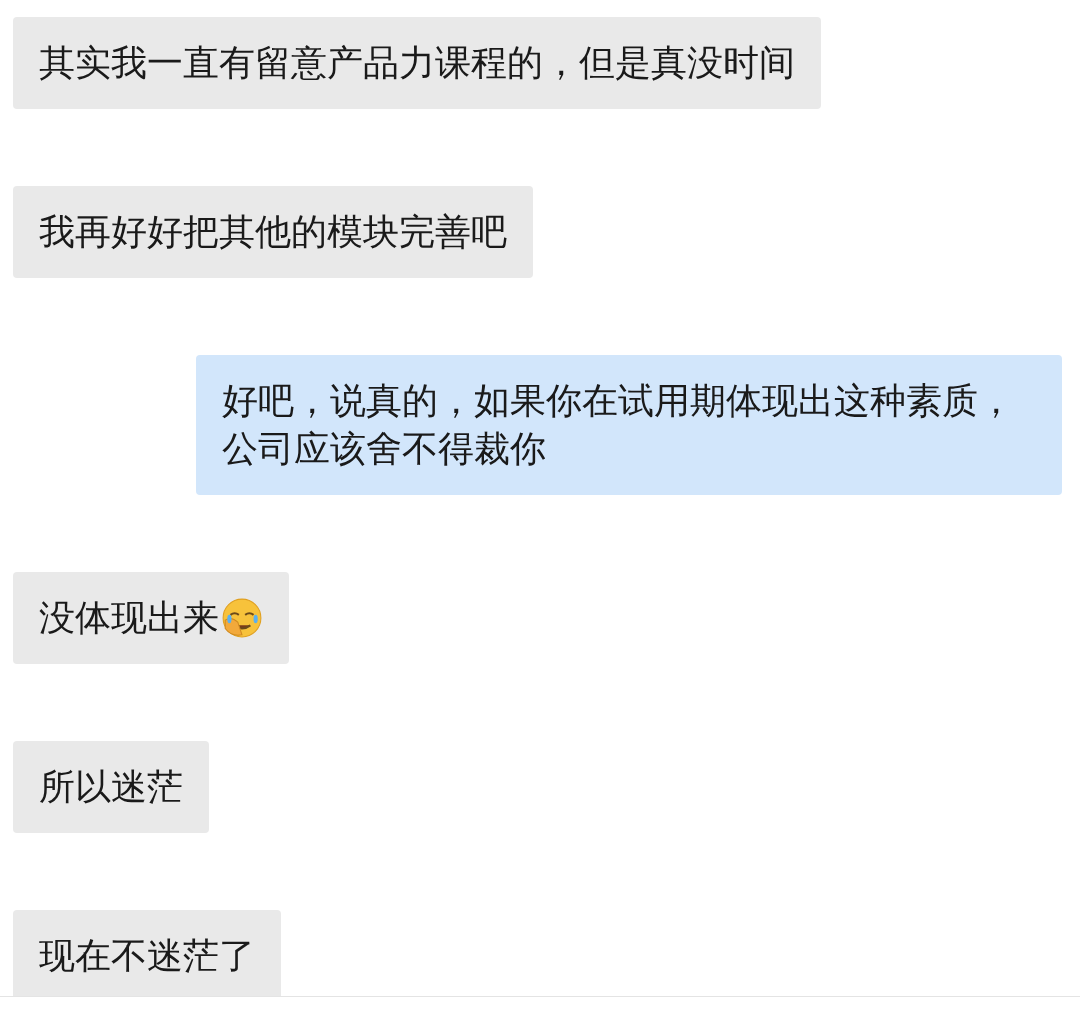 This screenshot has width=1080, height=1011. I want to click on message-bubble: 我再好好把其他的模块完善吧, so click(273, 232).